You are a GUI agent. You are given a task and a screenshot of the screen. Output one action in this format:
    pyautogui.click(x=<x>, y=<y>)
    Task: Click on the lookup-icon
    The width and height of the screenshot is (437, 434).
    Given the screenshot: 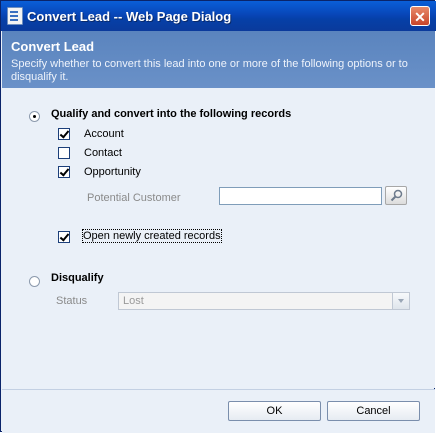 What is the action you would take?
    pyautogui.click(x=396, y=195)
    